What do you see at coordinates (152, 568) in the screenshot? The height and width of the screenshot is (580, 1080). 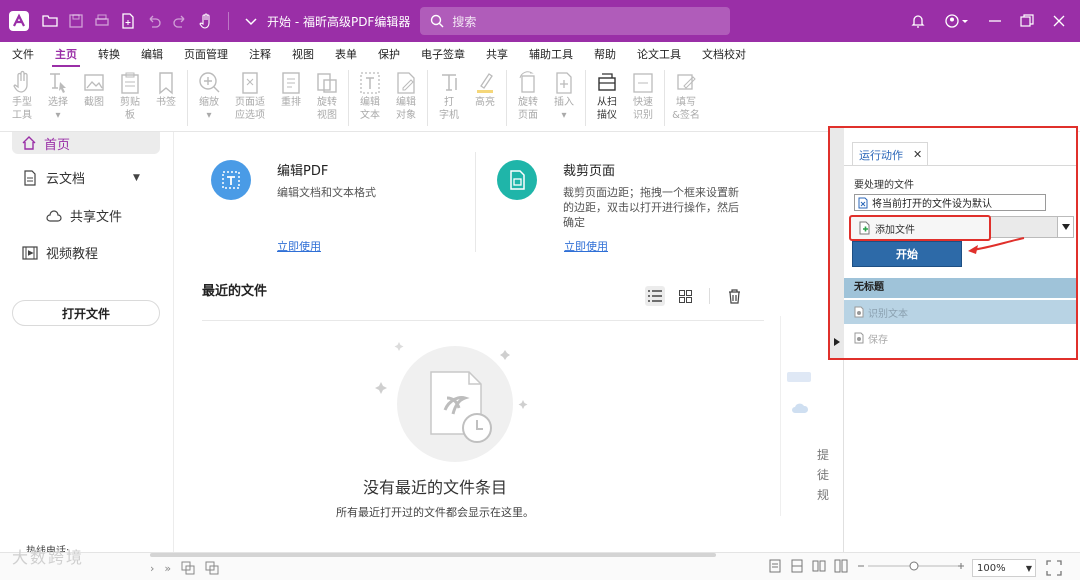 I see `next-page-icon: ›` at bounding box center [152, 568].